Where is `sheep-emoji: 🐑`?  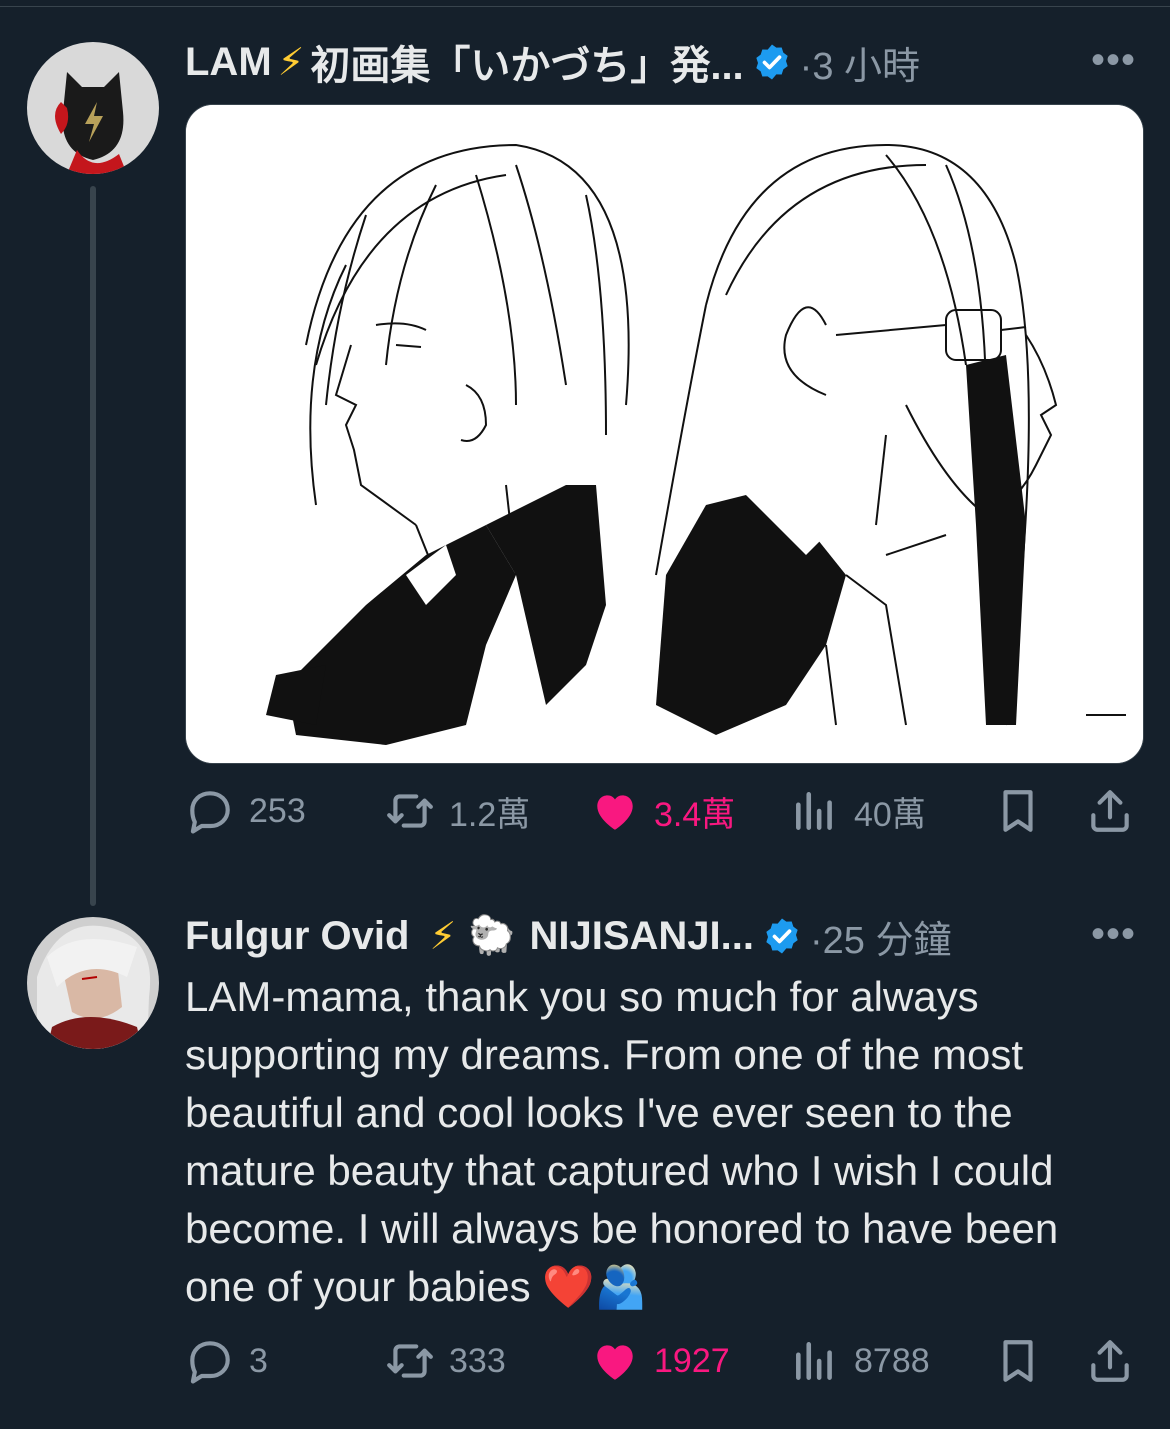 sheep-emoji: 🐑 is located at coordinates (492, 936).